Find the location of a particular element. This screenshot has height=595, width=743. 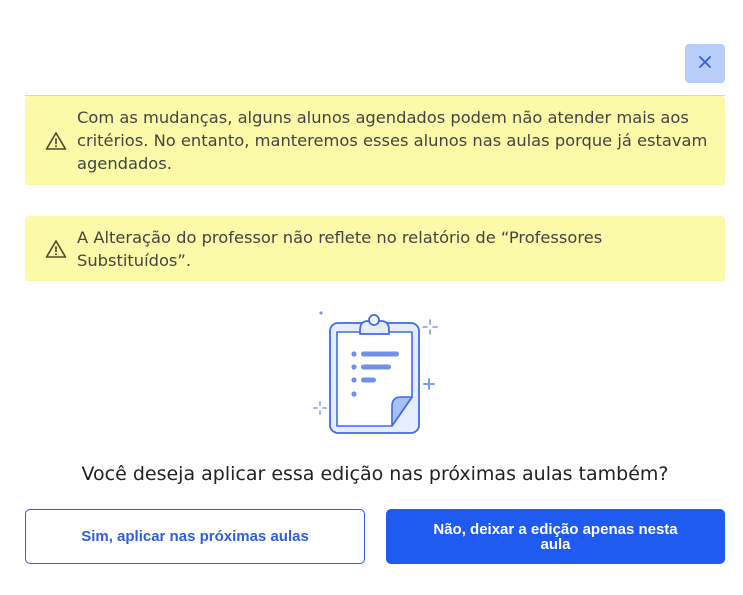

clipboard-illustration is located at coordinates (374, 373).